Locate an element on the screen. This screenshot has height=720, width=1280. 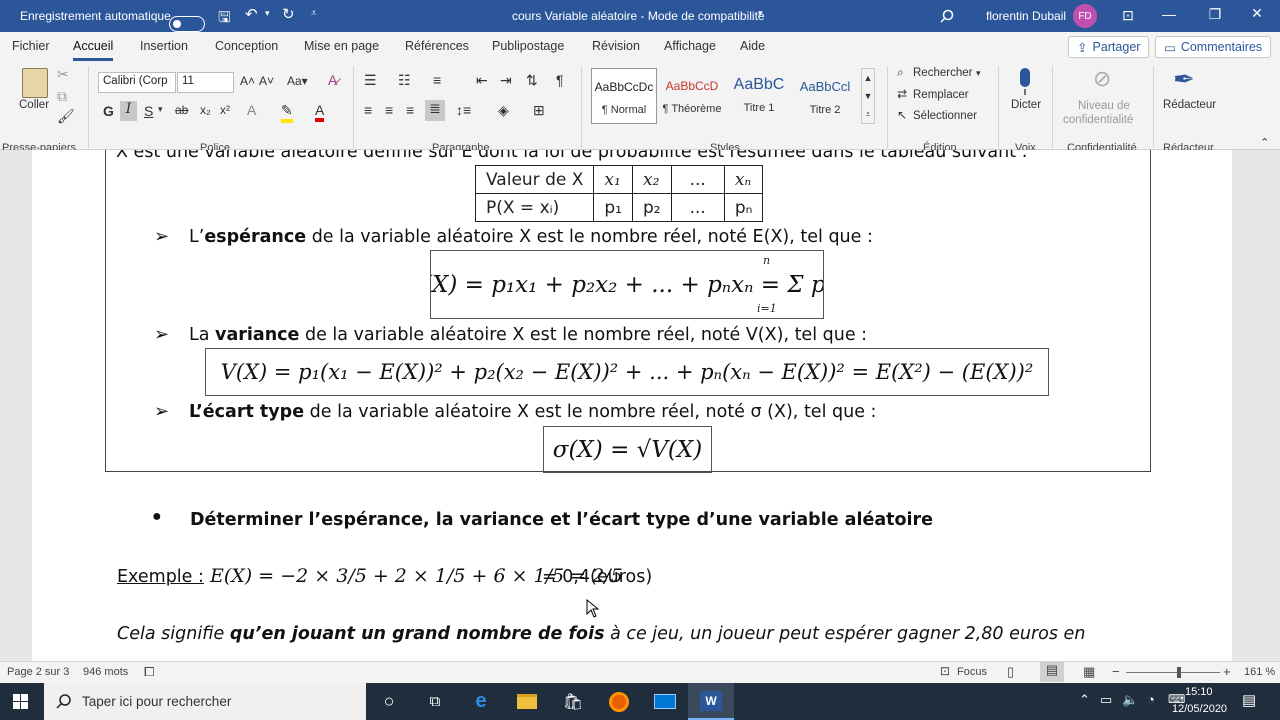
cut-icon: ✂ is located at coordinates (63, 74).